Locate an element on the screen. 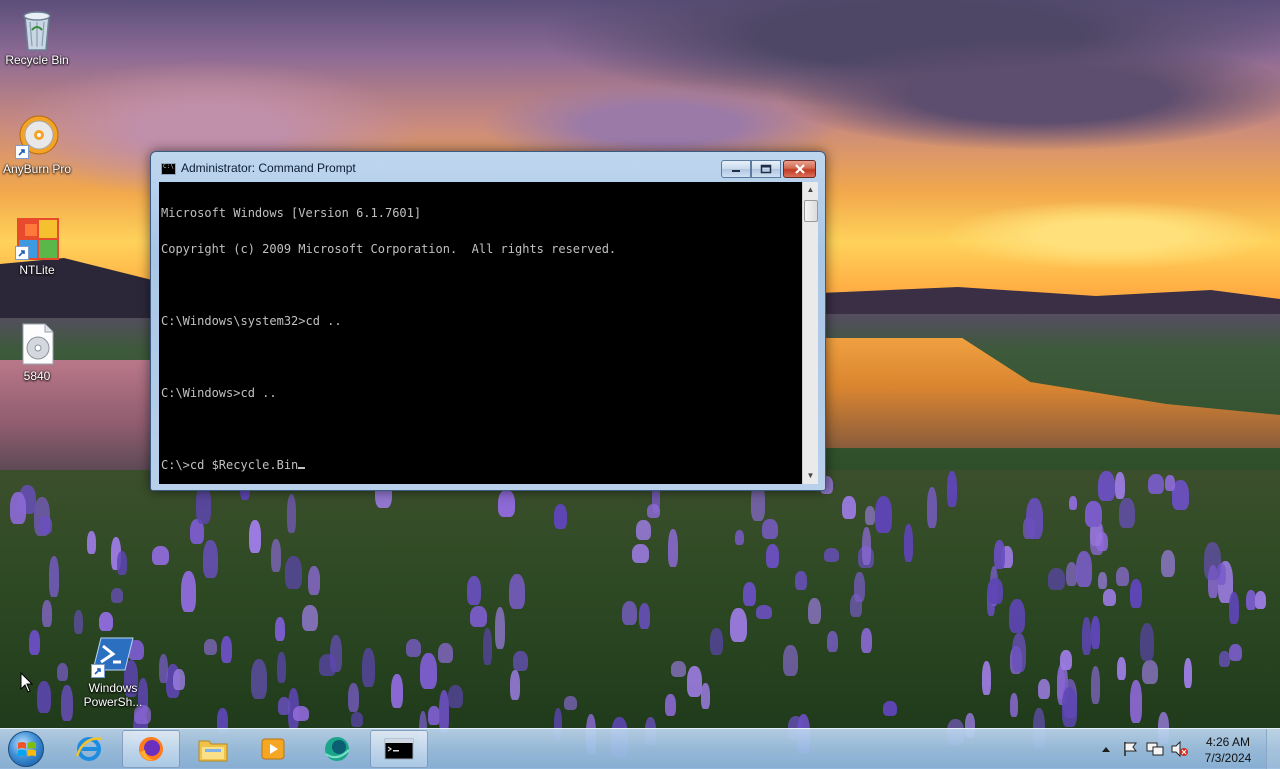  console-line: C:\Windows\system32>cd .. is located at coordinates (251, 321).